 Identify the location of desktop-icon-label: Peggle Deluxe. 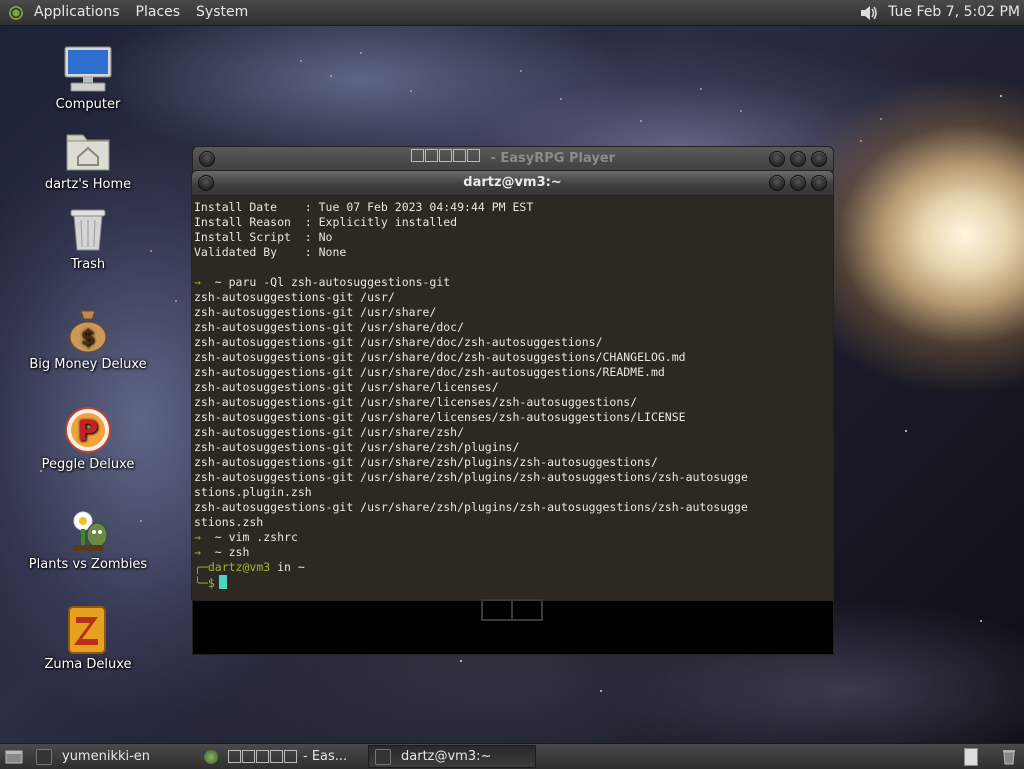
(88, 464).